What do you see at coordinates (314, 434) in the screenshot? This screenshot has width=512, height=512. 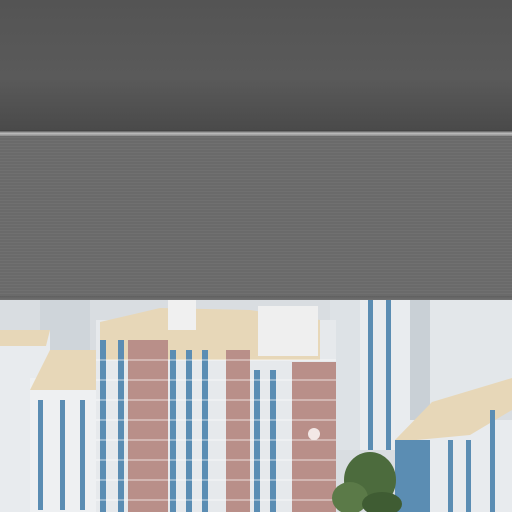 I see `building-logo` at bounding box center [314, 434].